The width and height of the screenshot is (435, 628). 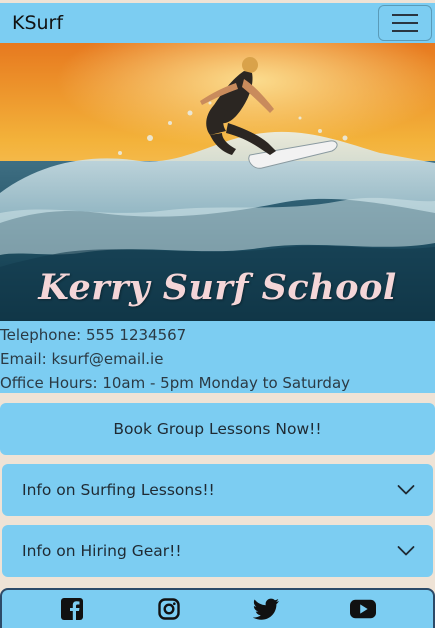 I want to click on book-group-lessons-button: Book Group Lessons Now!!, so click(x=217, y=429).